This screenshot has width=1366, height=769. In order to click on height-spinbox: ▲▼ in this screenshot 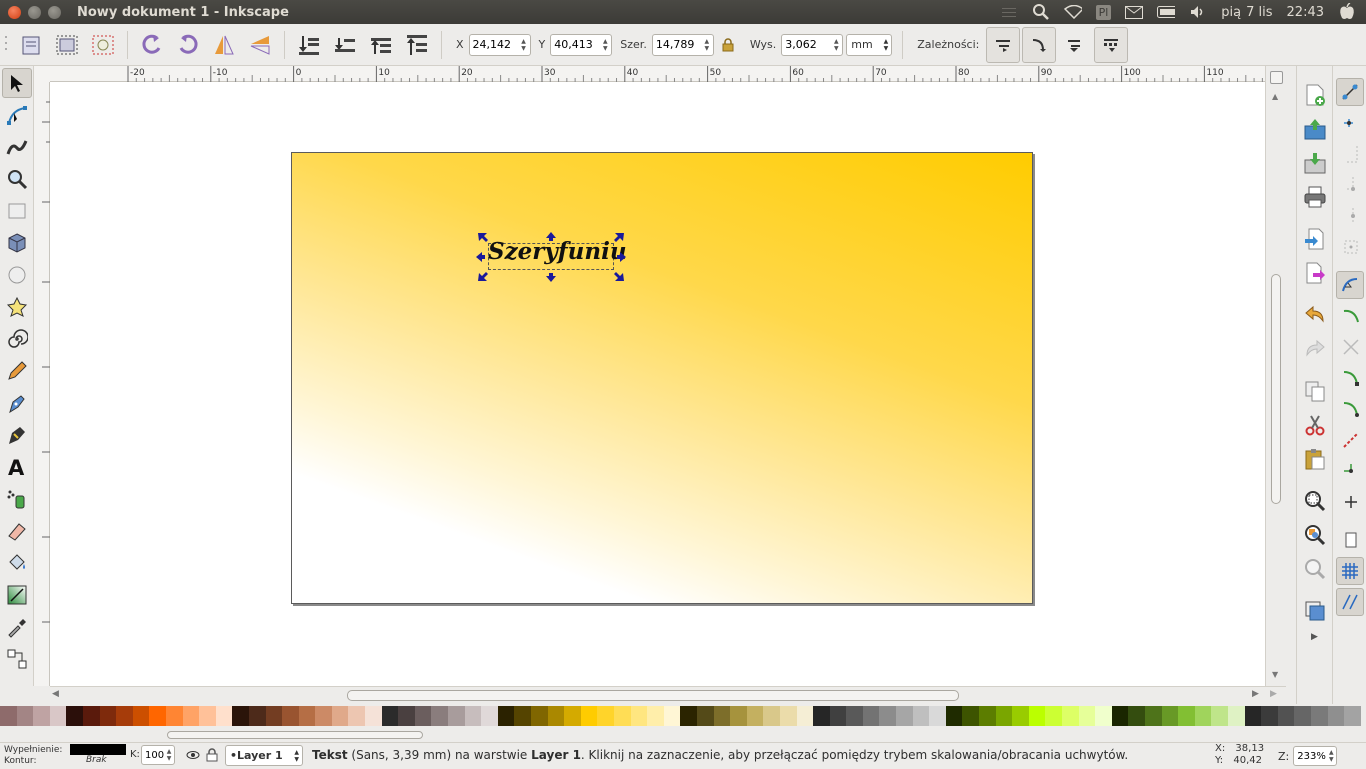, I will do `click(812, 44)`.